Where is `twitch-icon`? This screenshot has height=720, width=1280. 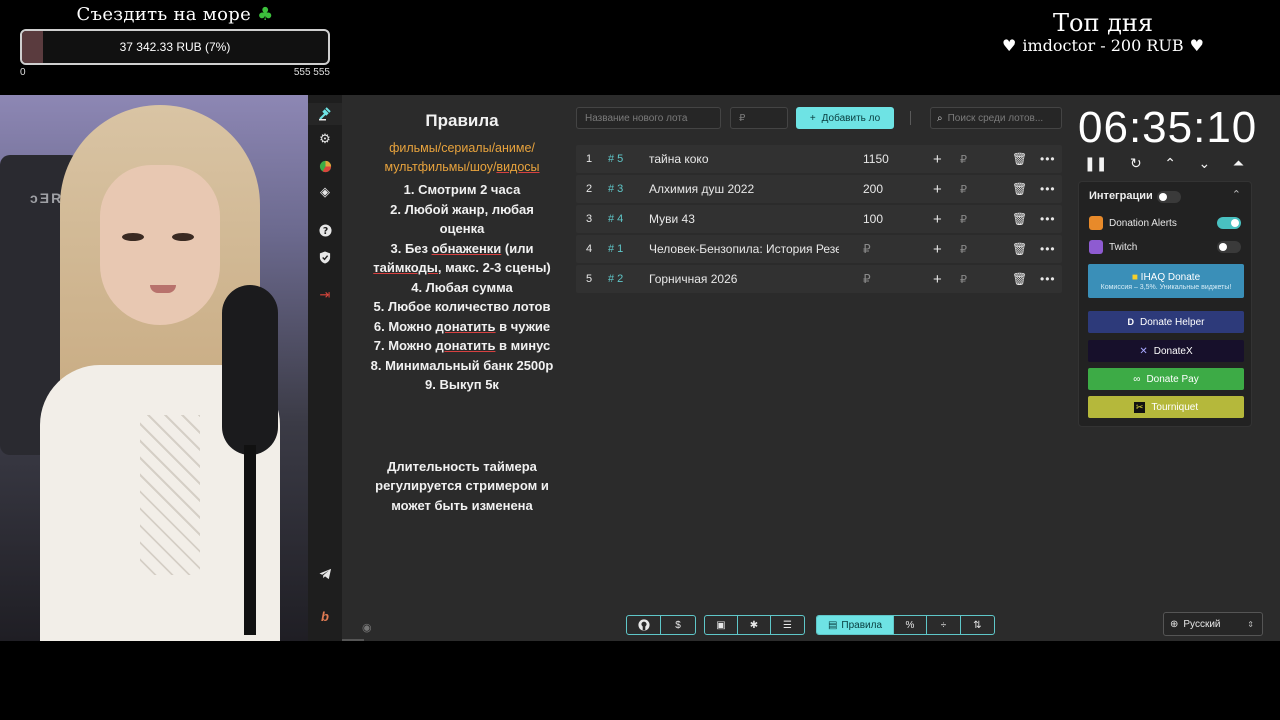
twitch-icon is located at coordinates (1096, 247).